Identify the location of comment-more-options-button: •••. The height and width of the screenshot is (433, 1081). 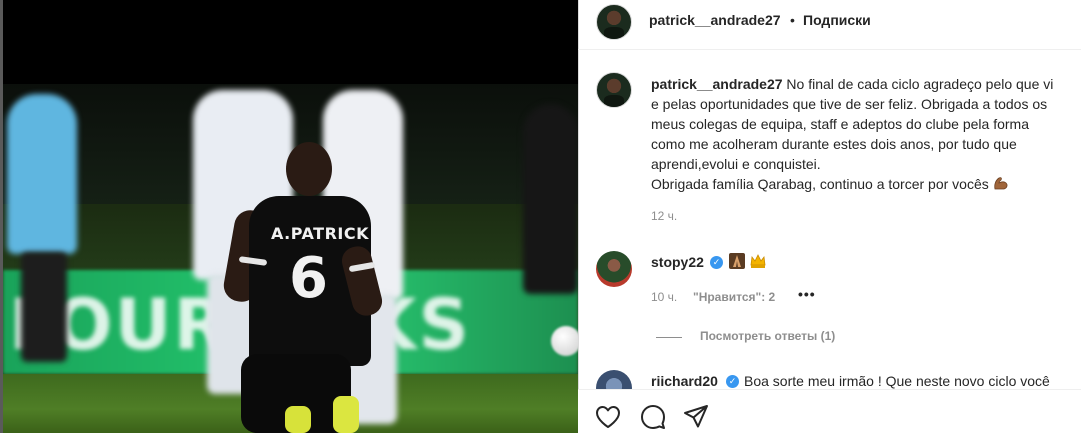
(807, 294).